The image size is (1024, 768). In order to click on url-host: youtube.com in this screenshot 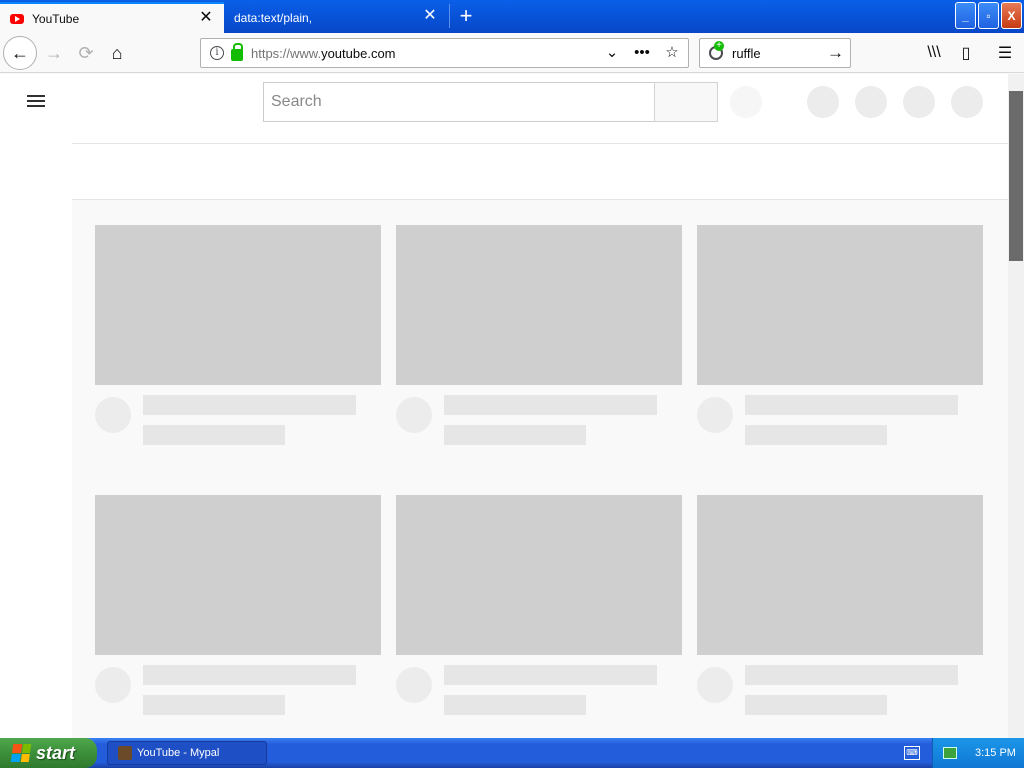, I will do `click(358, 53)`.